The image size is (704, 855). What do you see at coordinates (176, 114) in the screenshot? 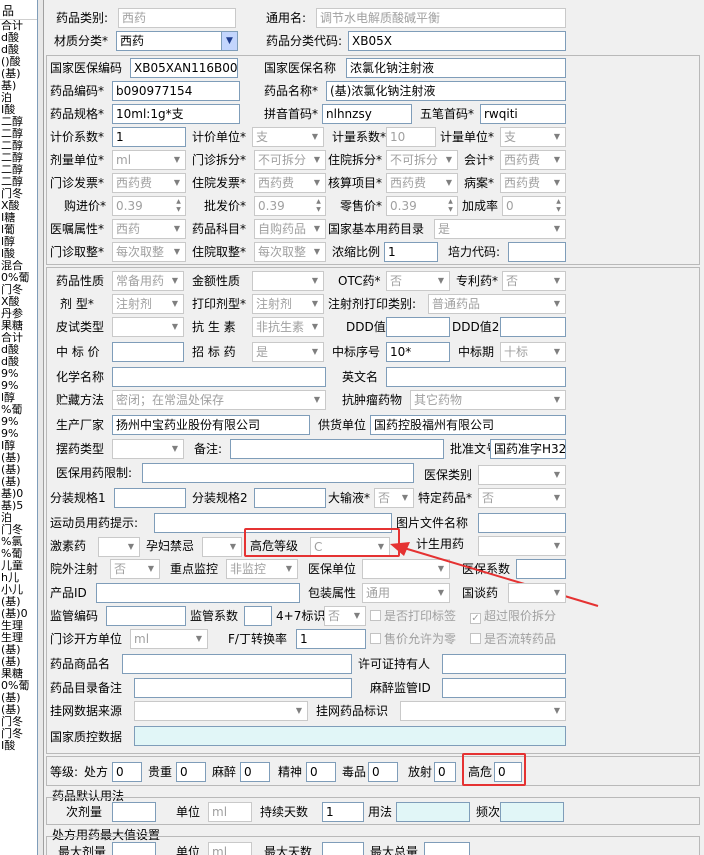
I see `spec-field: 10ml:1g*支` at bounding box center [176, 114].